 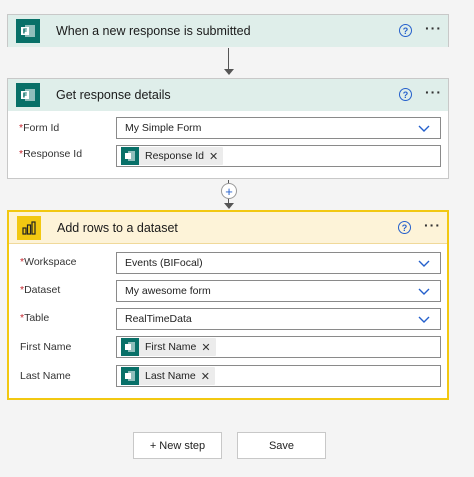 I want to click on dataset-dropdown: My awesome form, so click(x=278, y=291).